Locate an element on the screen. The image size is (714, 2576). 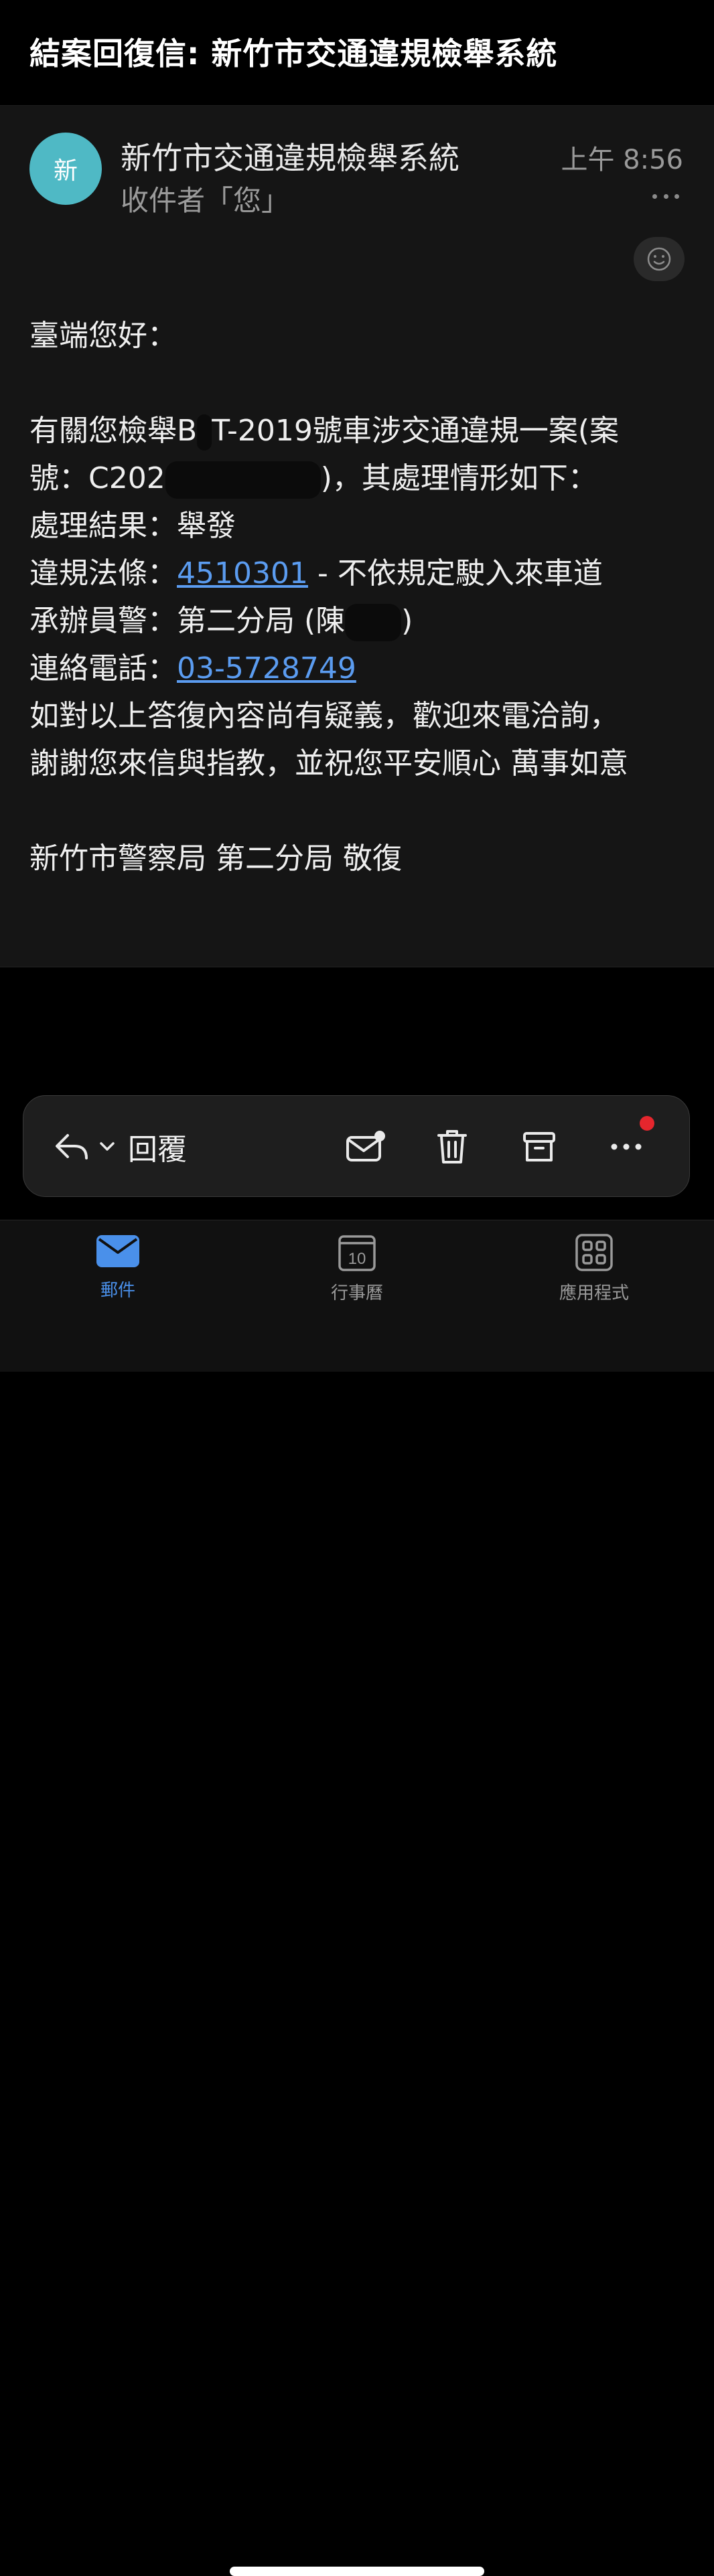
tab-apps-label: 應用程式 is located at coordinates (594, 1293).